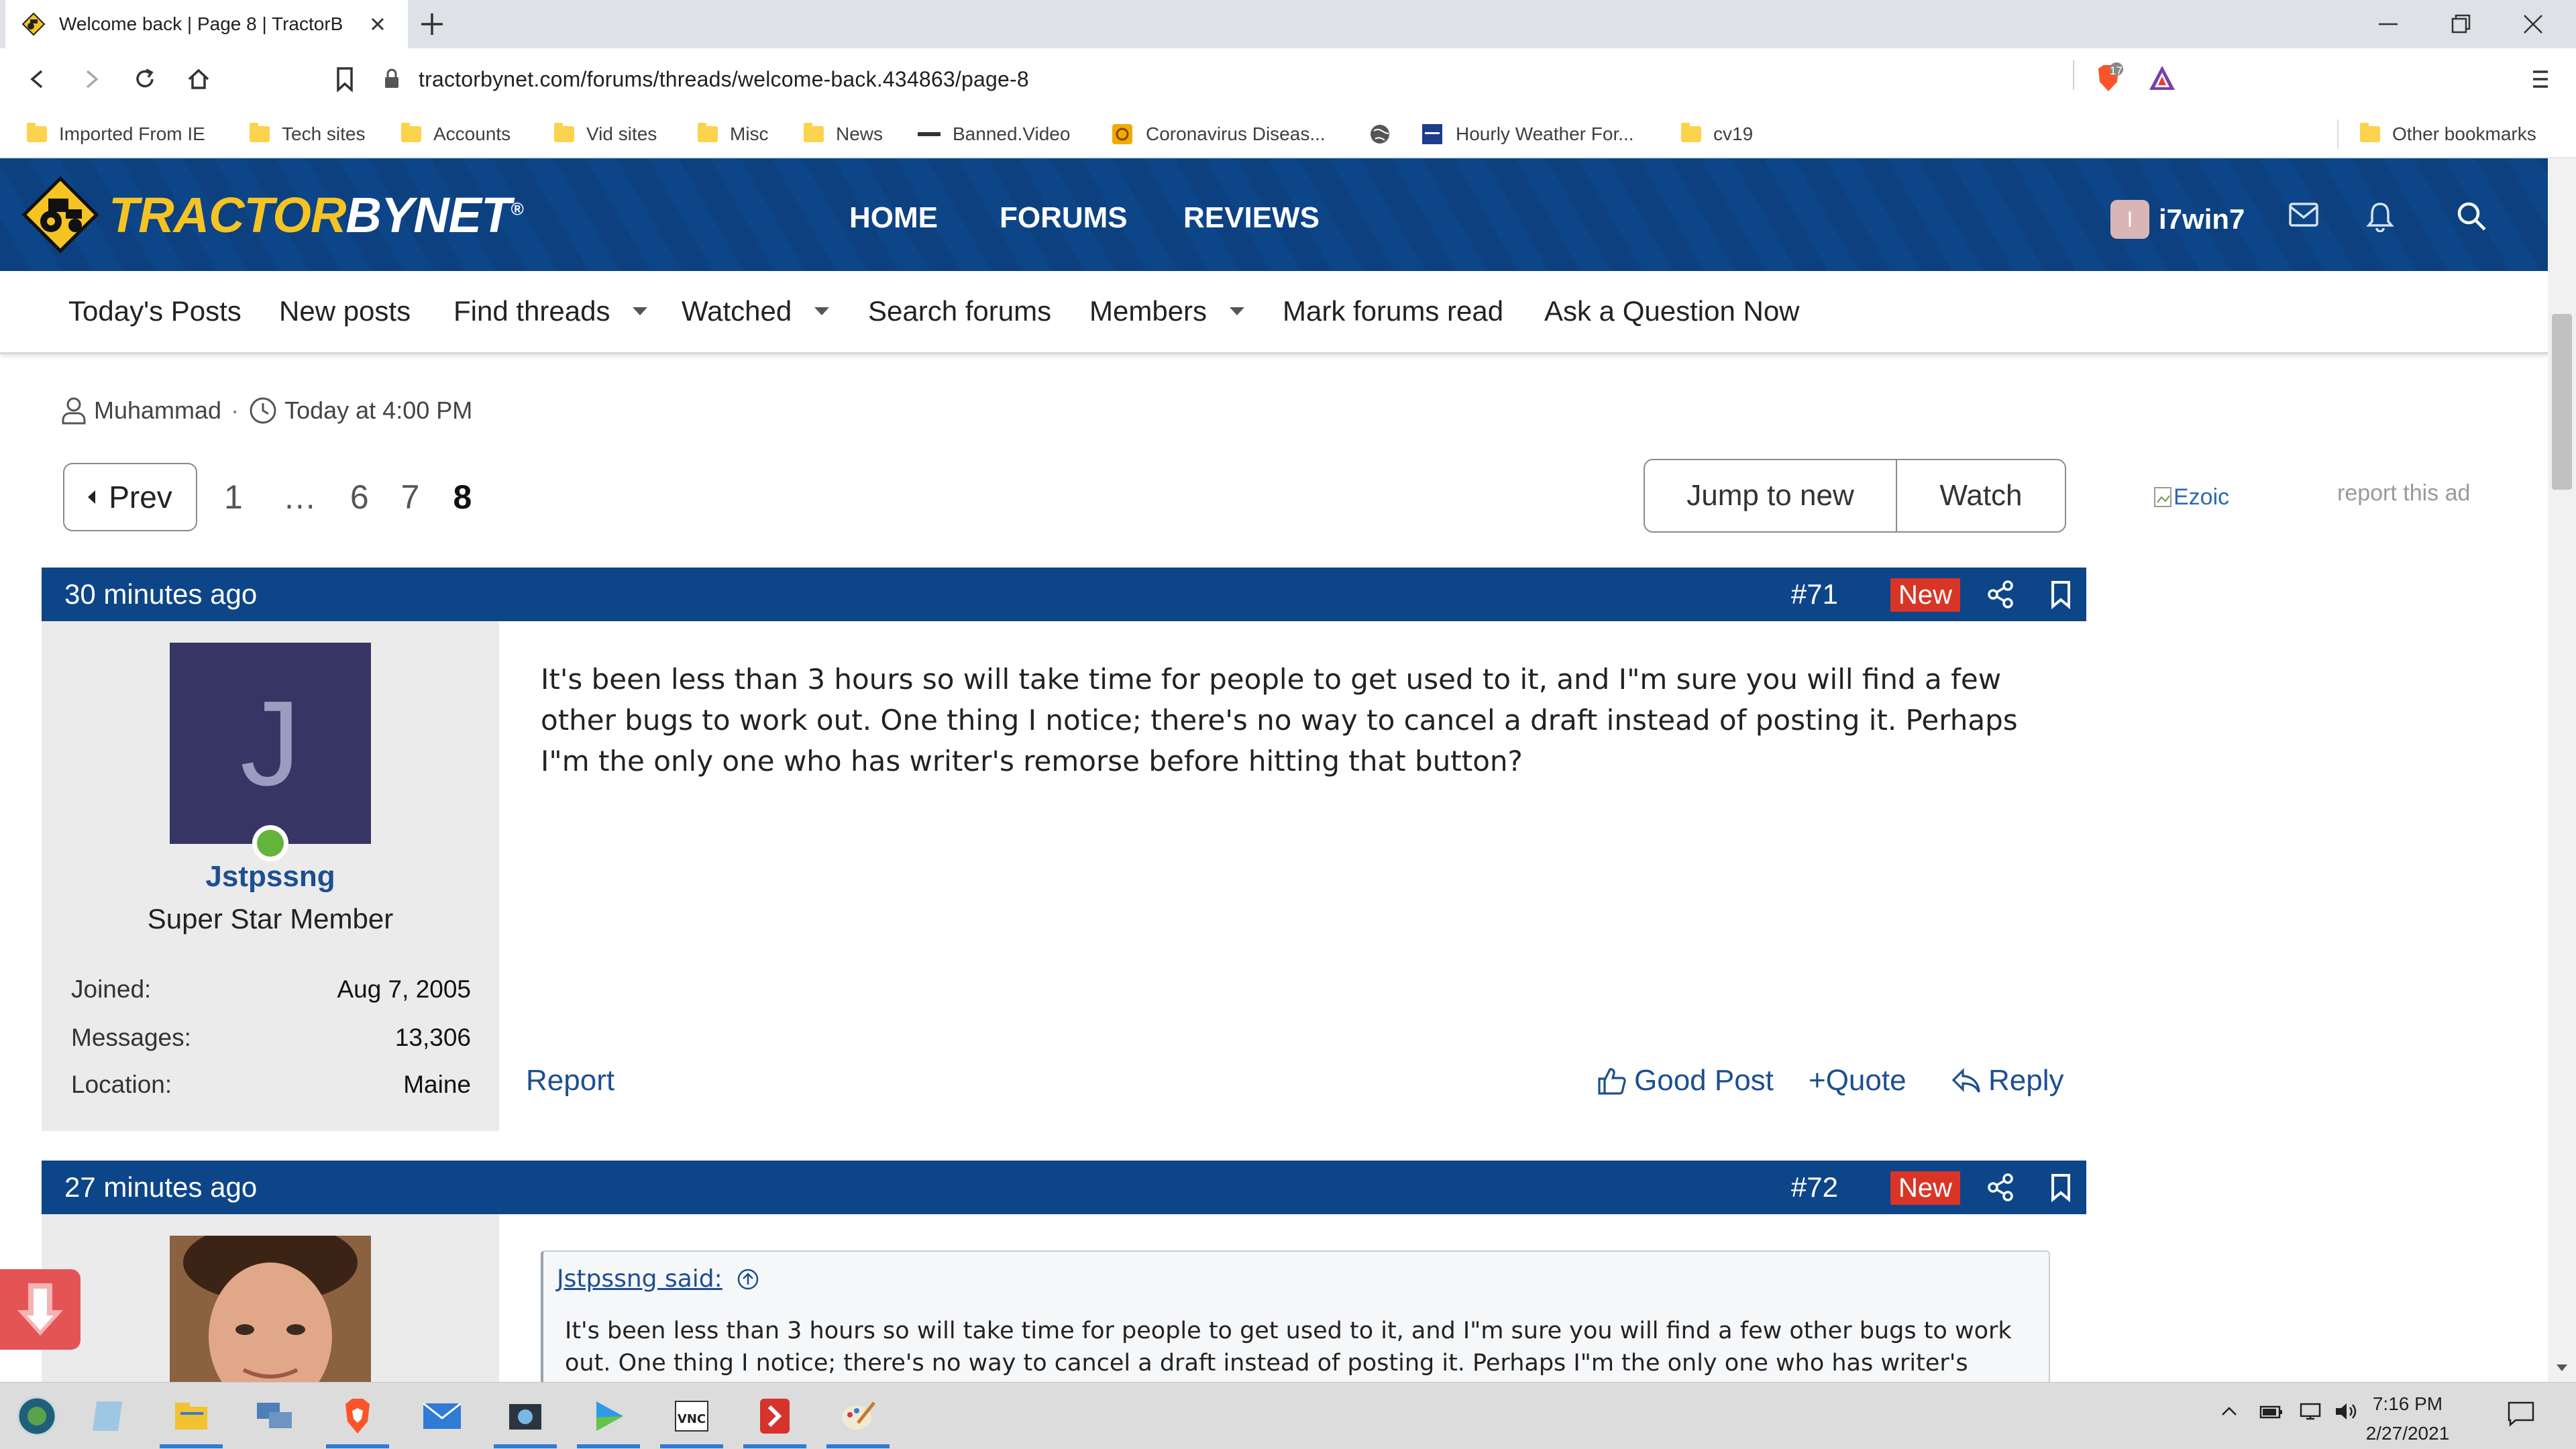 This screenshot has width=2576, height=1449. What do you see at coordinates (775, 1418) in the screenshot?
I see `taskbar-app-anydesk` at bounding box center [775, 1418].